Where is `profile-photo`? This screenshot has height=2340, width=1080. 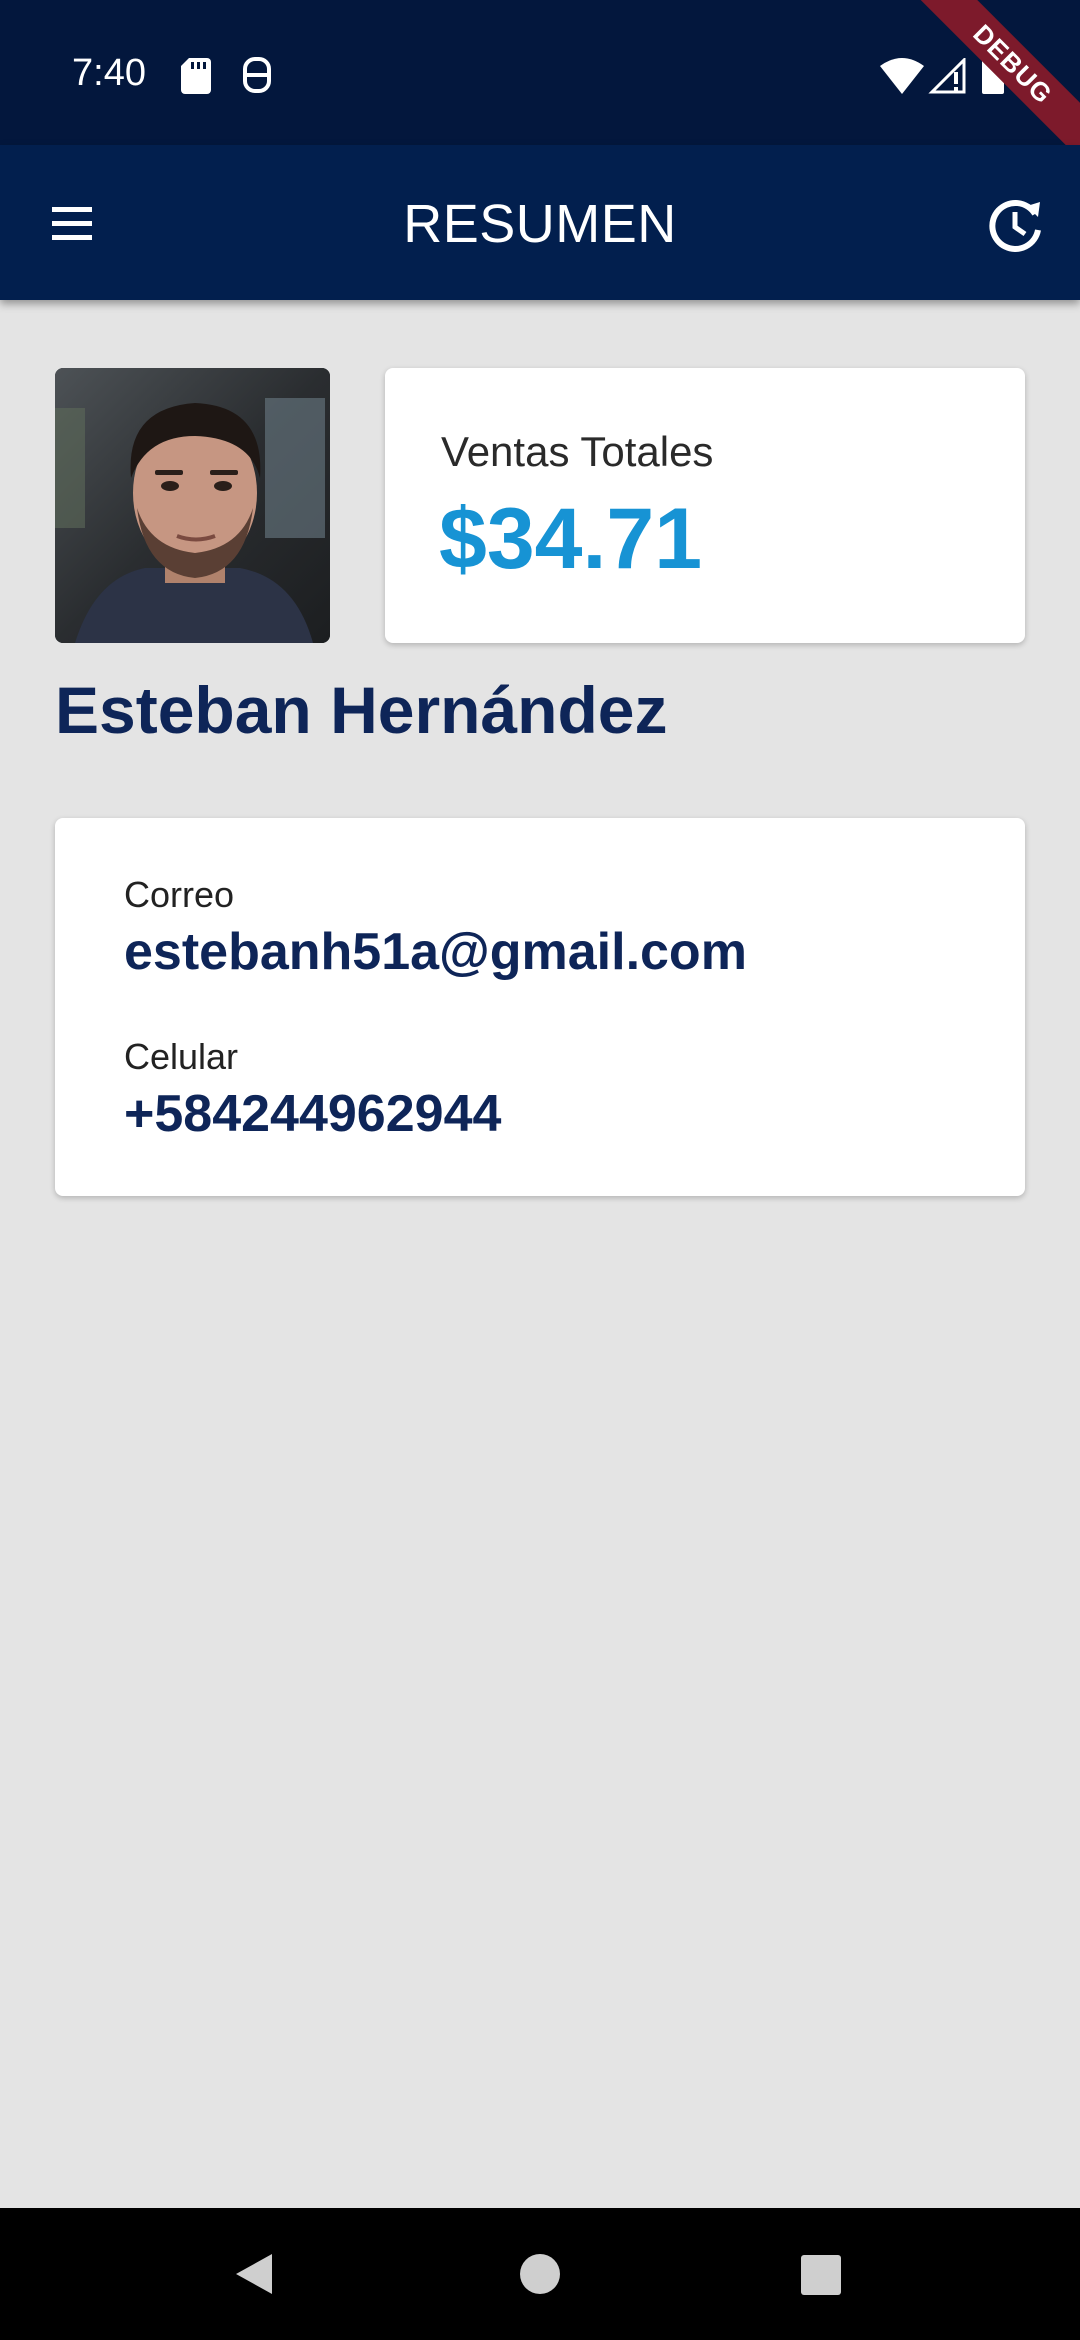
profile-photo is located at coordinates (192, 505).